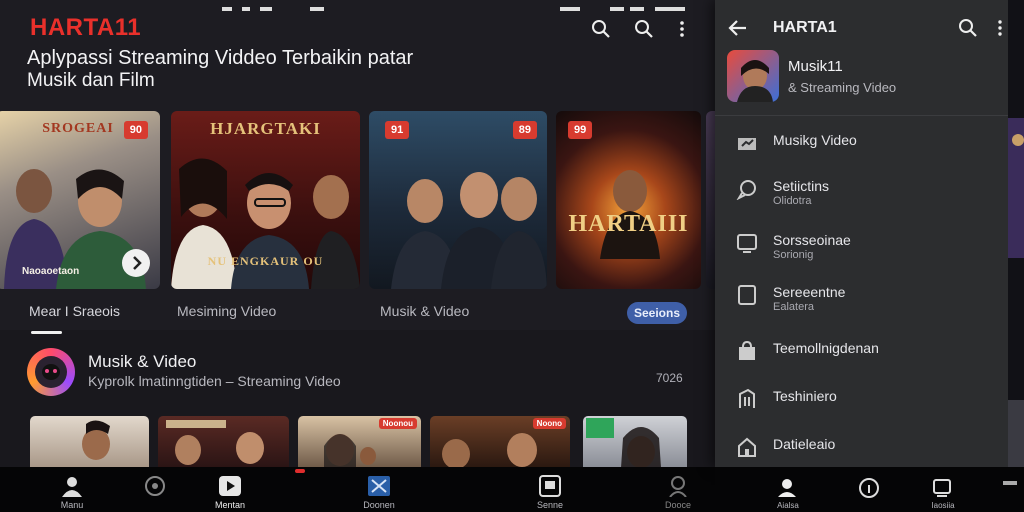 Image resolution: width=1024 pixels, height=512 pixels. I want to click on carousel-card: 91 89, so click(458, 200).